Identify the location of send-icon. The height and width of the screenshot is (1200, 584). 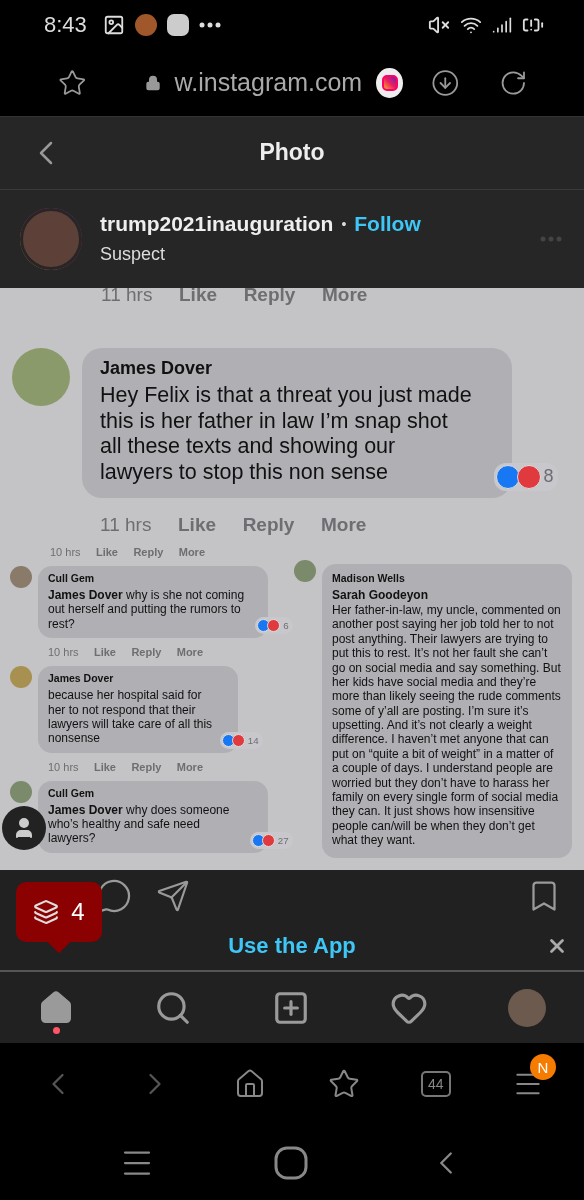
(173, 896).